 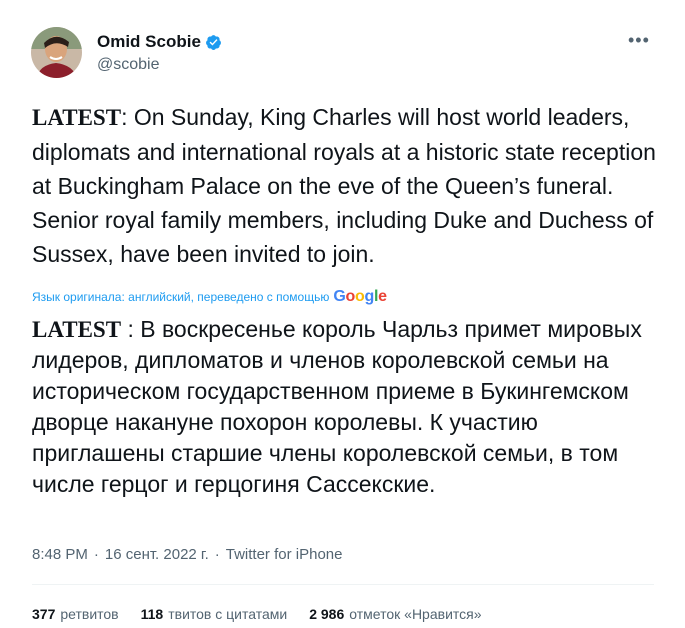 What do you see at coordinates (415, 614) in the screenshot?
I see `likes-label: отметок «Нравится»` at bounding box center [415, 614].